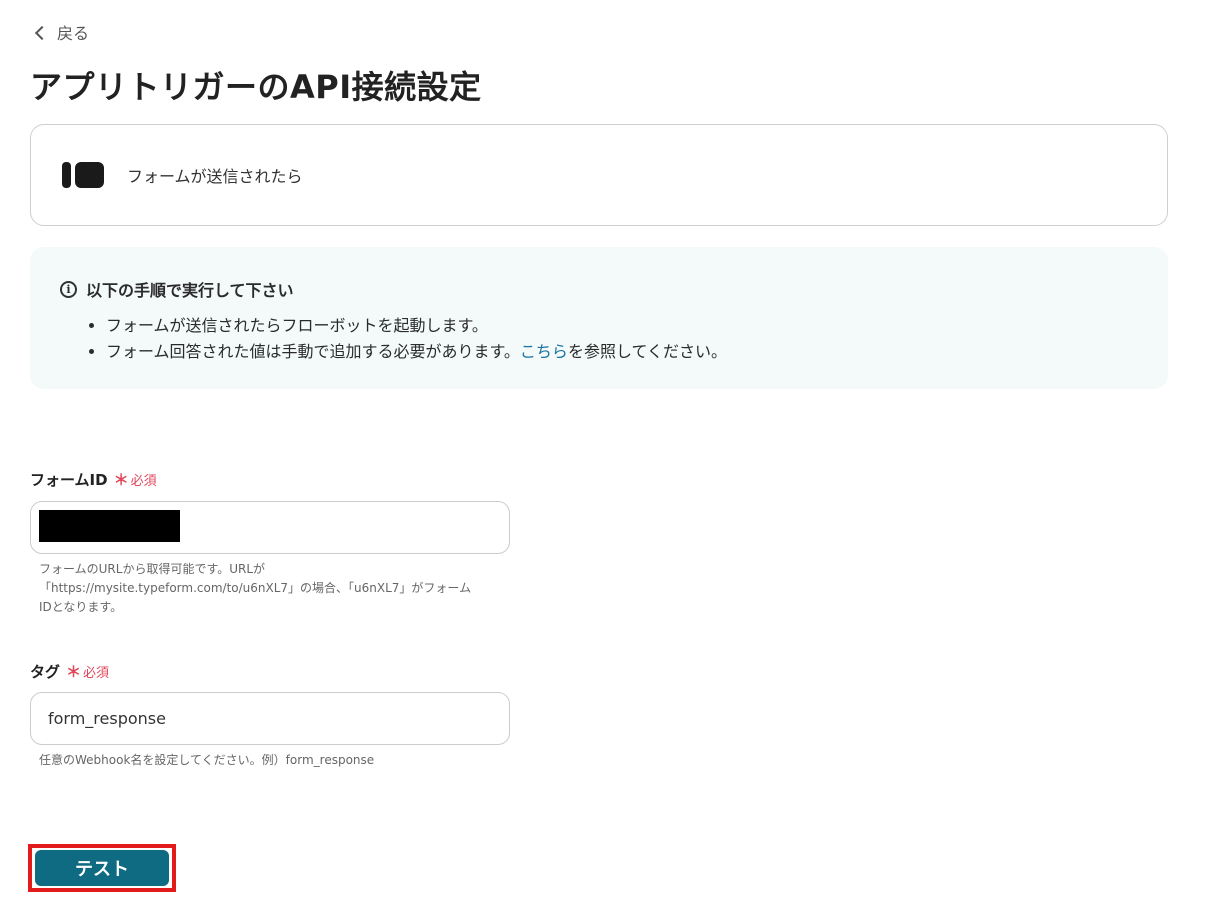  I want to click on form-id-label: フォームID ＊ 必須, so click(93, 479).